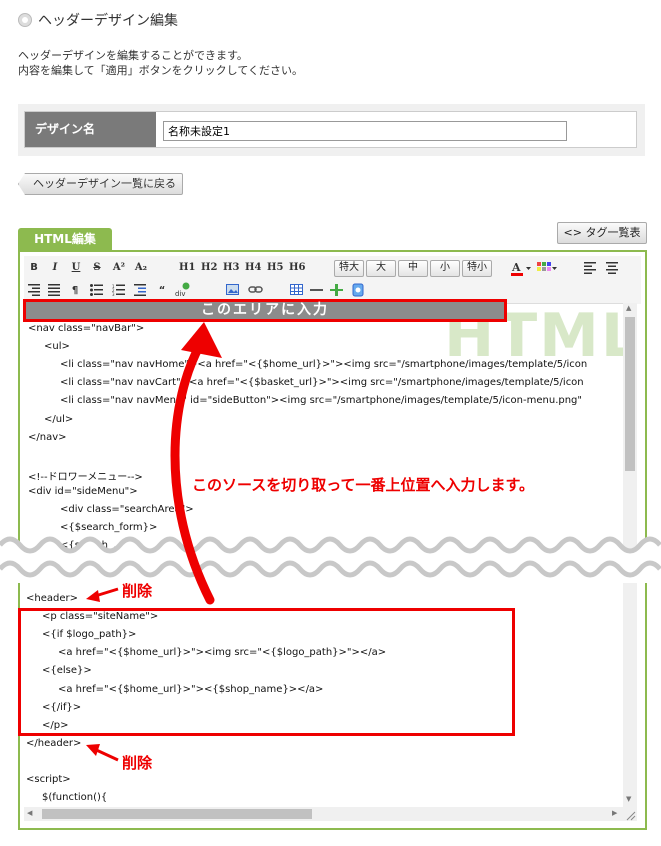 The image size is (661, 846). What do you see at coordinates (133, 55) in the screenshot?
I see `description-line-1: ヘッダーデザインを編集することができます。` at bounding box center [133, 55].